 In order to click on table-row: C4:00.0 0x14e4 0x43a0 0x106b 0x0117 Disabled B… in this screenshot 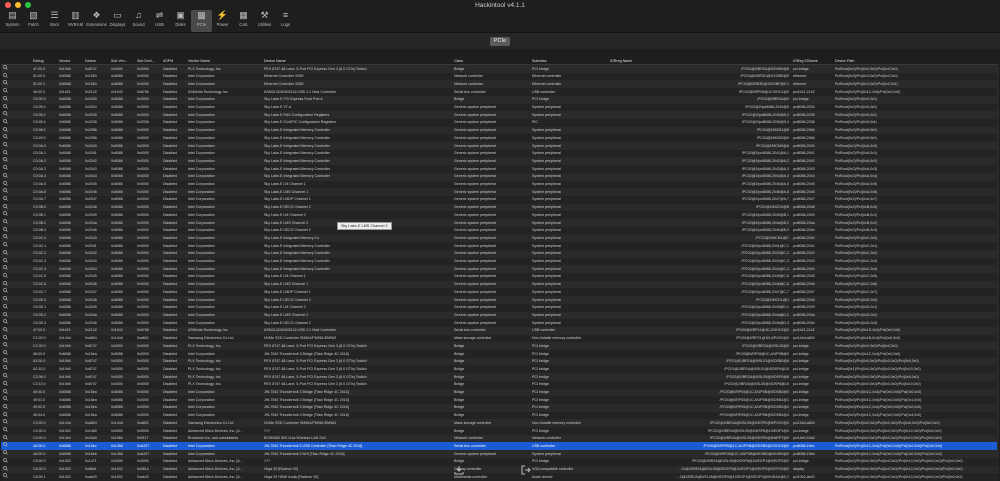, I will do `click(500, 438)`.